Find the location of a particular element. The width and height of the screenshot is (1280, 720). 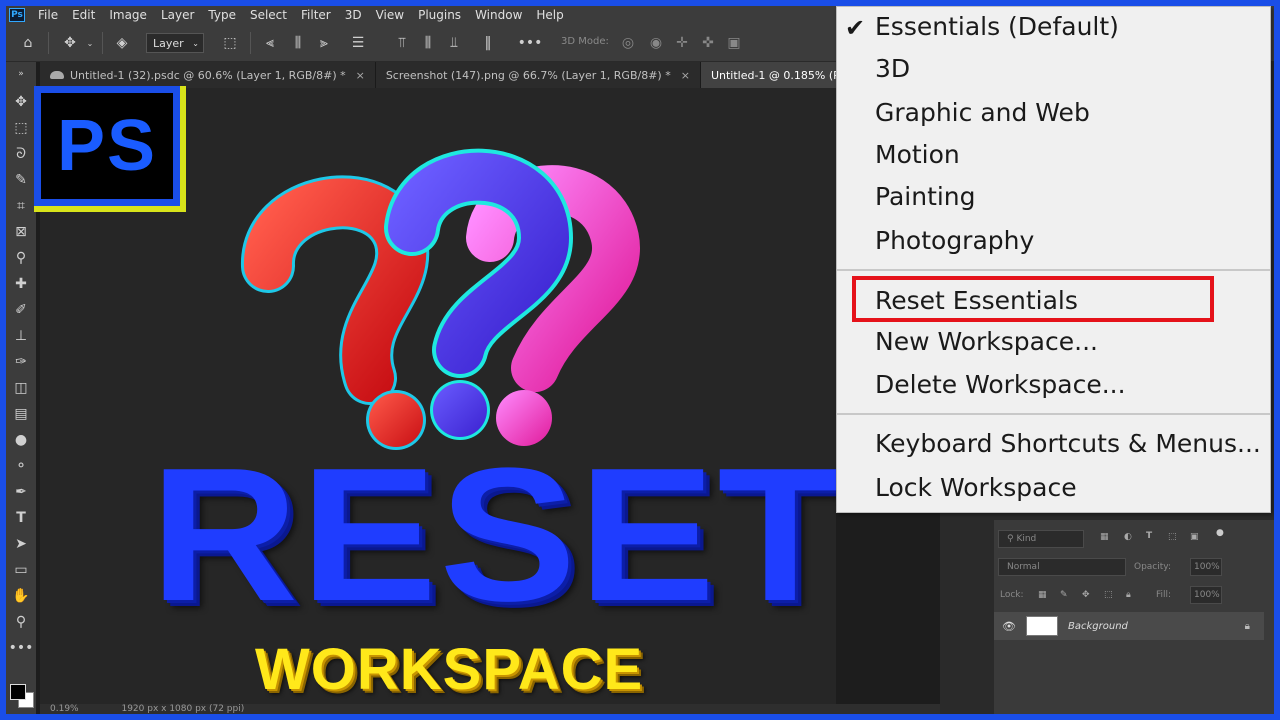

crop-tool-icon: ⌗ is located at coordinates (21, 206).